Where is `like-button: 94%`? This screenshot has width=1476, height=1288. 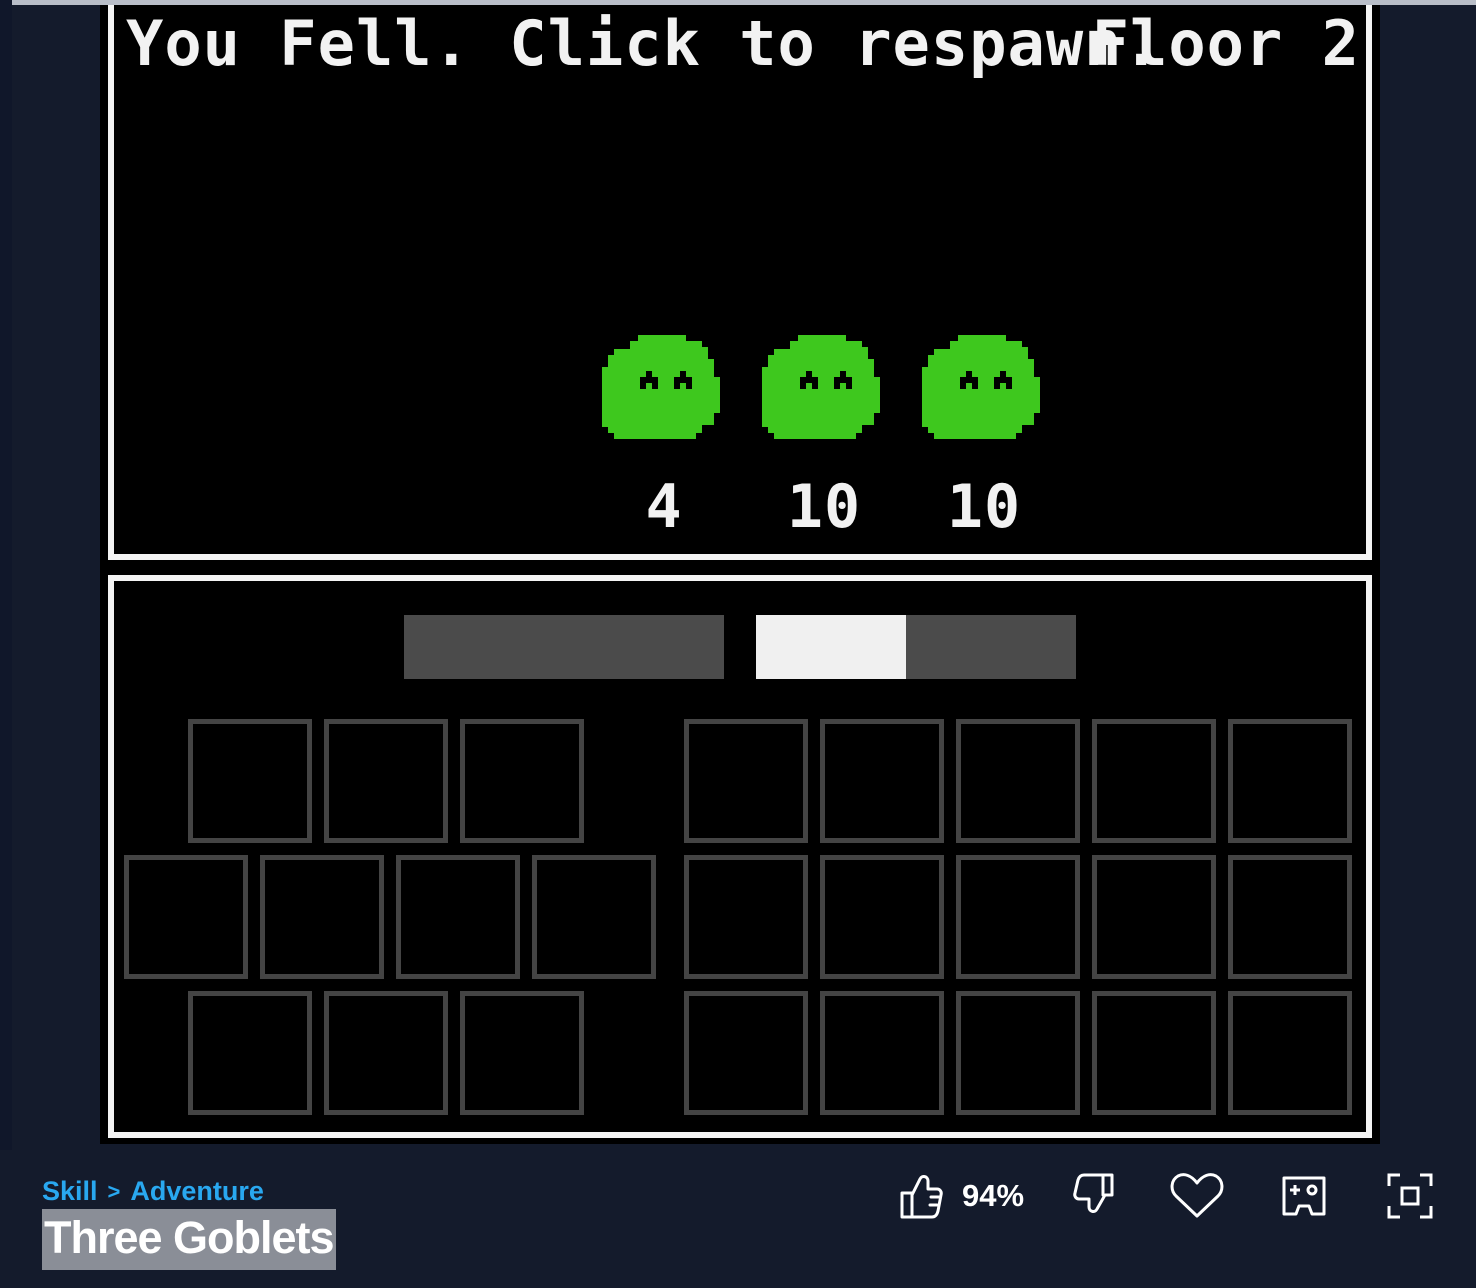 like-button: 94% is located at coordinates (961, 1196).